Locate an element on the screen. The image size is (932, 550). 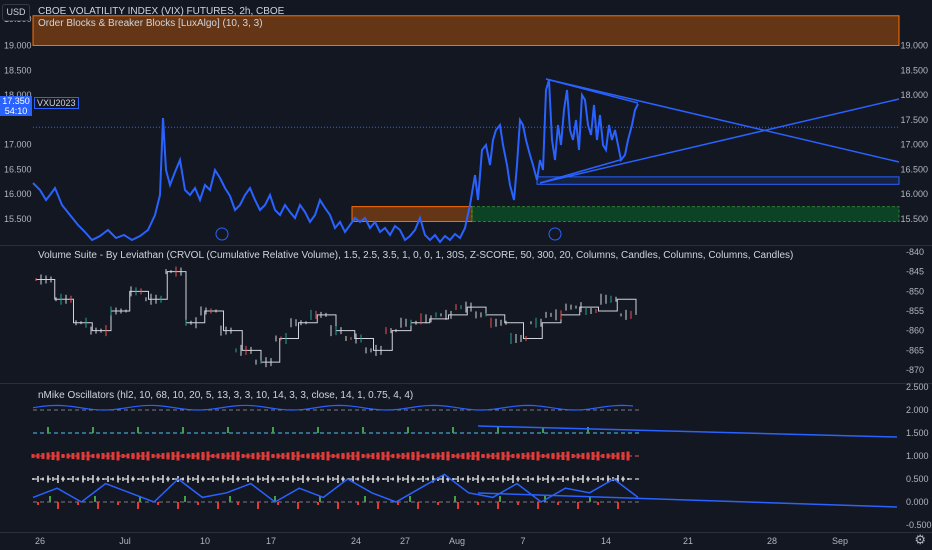
volume-tick-label: -840 is located at coordinates (915, 252).